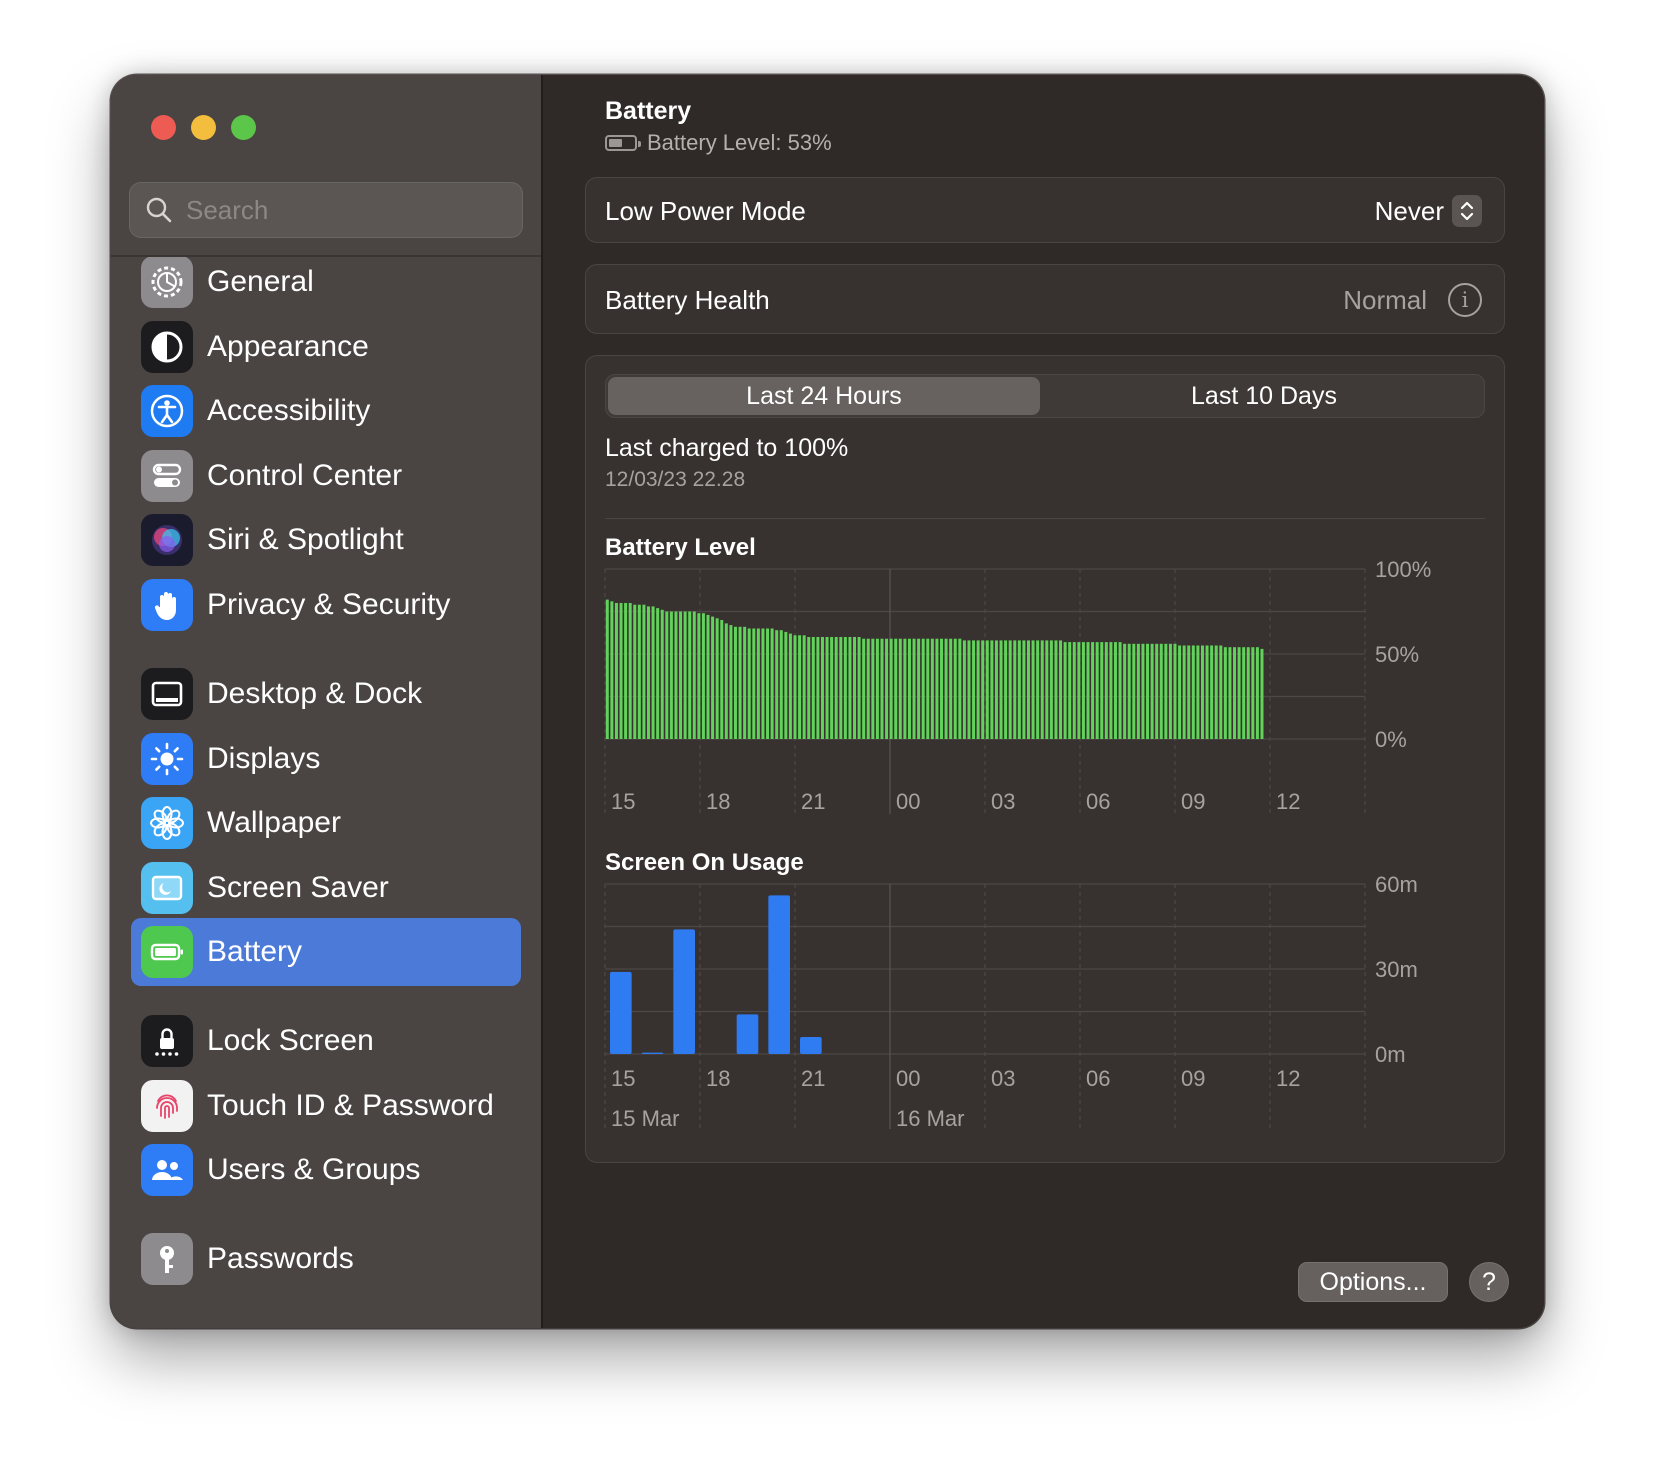  I want to click on zoom-window-button, so click(243, 127).